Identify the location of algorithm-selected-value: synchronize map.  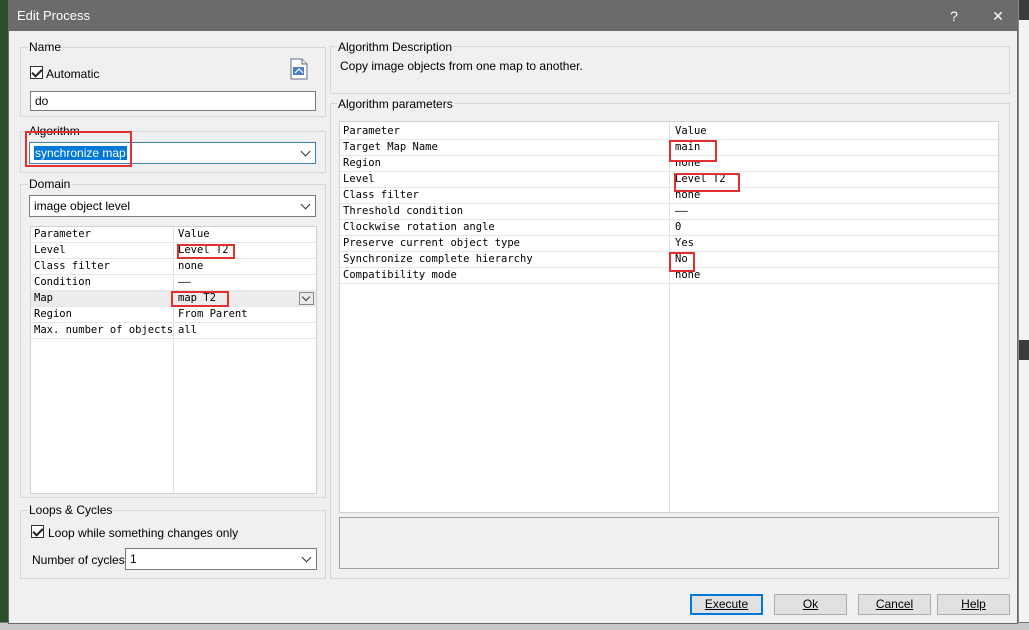
(80, 153).